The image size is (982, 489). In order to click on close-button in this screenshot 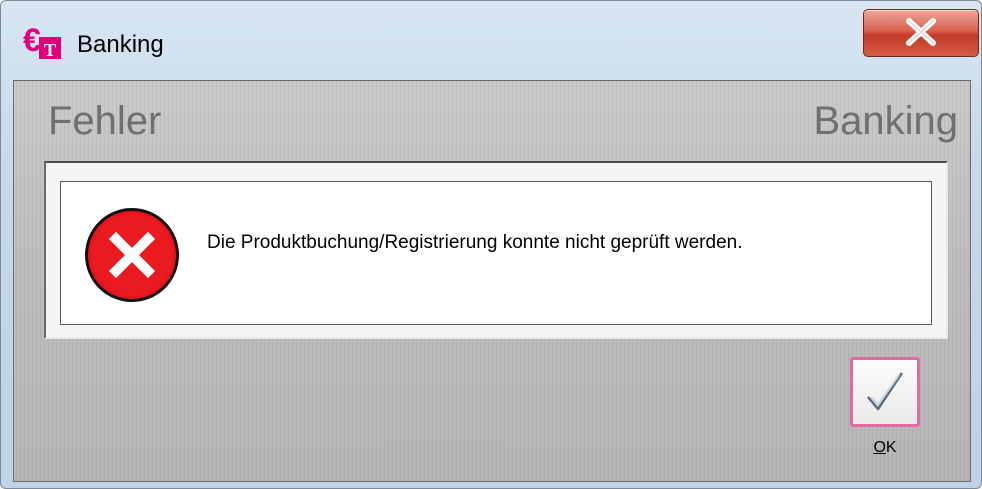, I will do `click(921, 33)`.